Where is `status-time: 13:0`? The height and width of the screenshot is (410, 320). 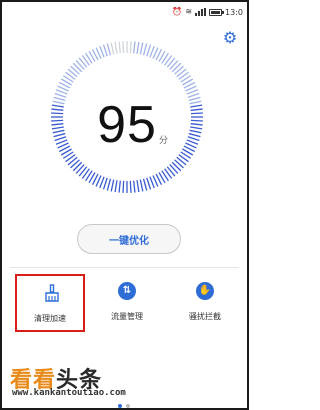 status-time: 13:0 is located at coordinates (234, 12).